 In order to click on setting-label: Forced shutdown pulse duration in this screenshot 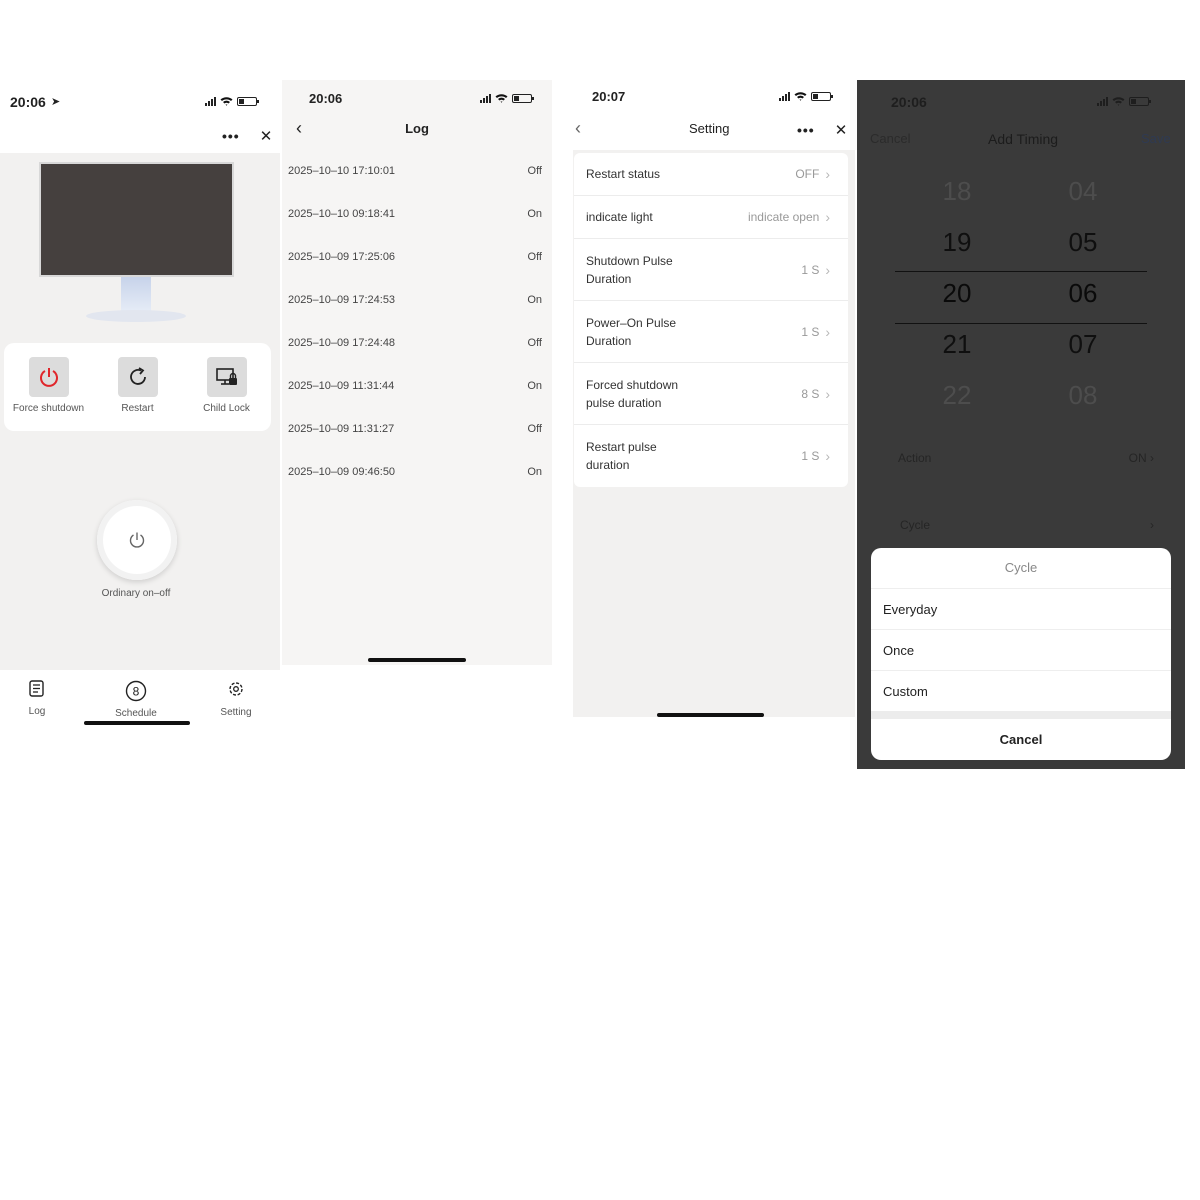, I will do `click(632, 394)`.